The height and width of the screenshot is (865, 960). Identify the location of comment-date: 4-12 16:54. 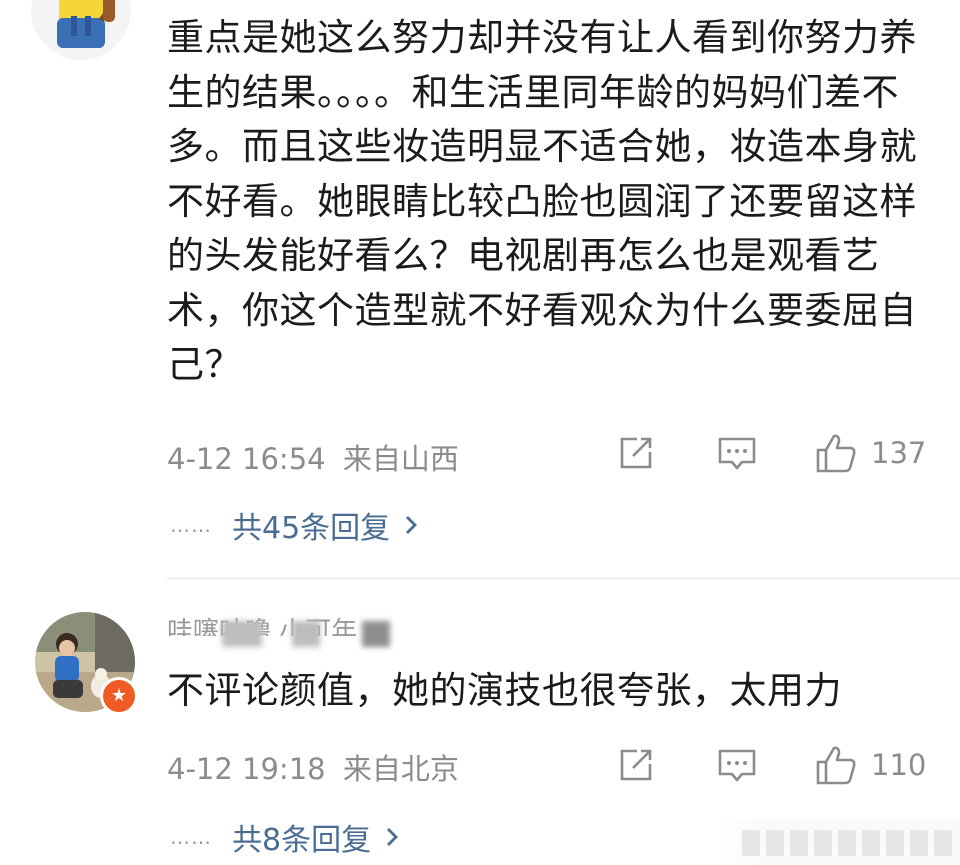
(246, 459).